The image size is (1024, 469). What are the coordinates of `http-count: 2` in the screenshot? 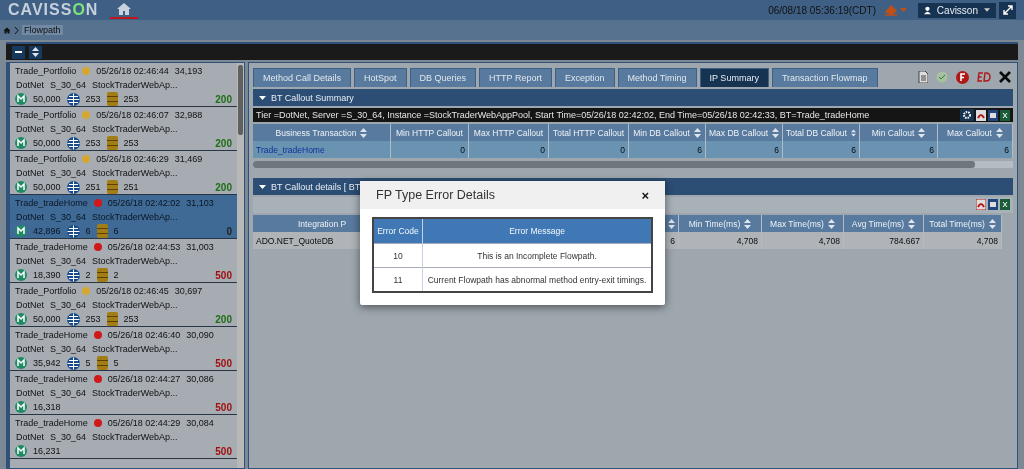 It's located at (88, 275).